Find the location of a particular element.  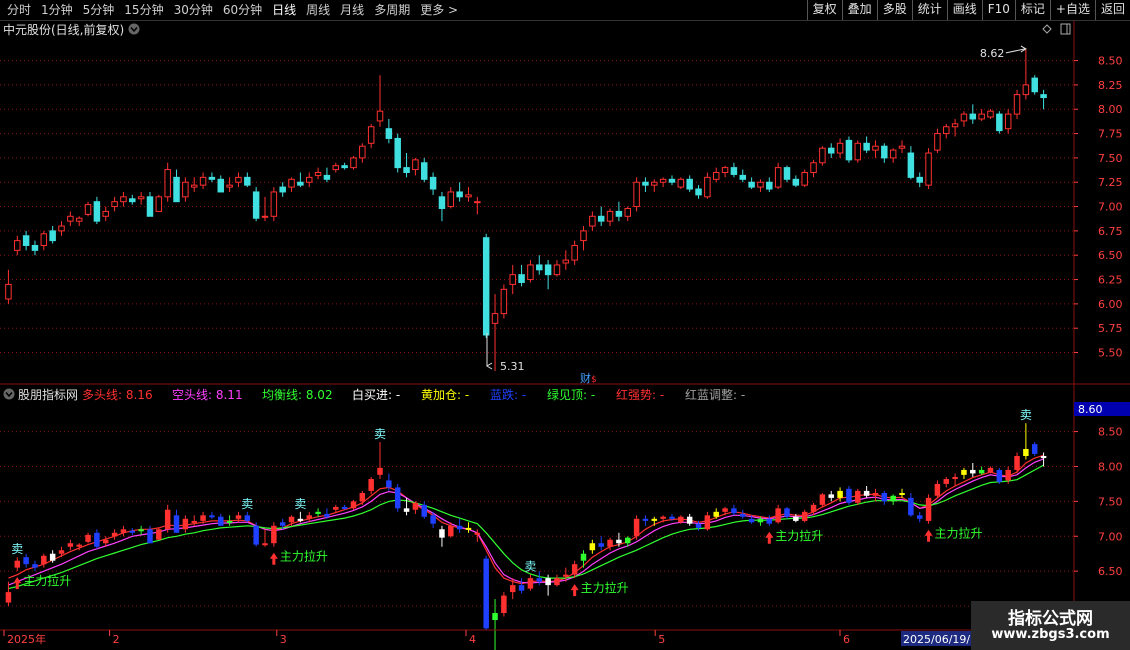

tab-15min: 15分钟 is located at coordinates (143, 10).